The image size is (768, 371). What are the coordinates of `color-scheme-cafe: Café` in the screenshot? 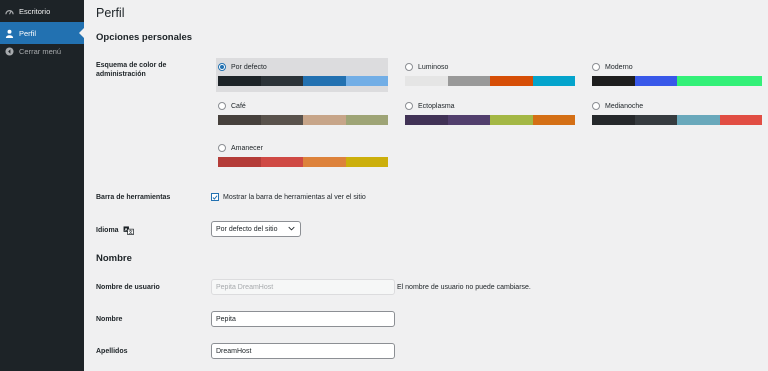 It's located at (302, 114).